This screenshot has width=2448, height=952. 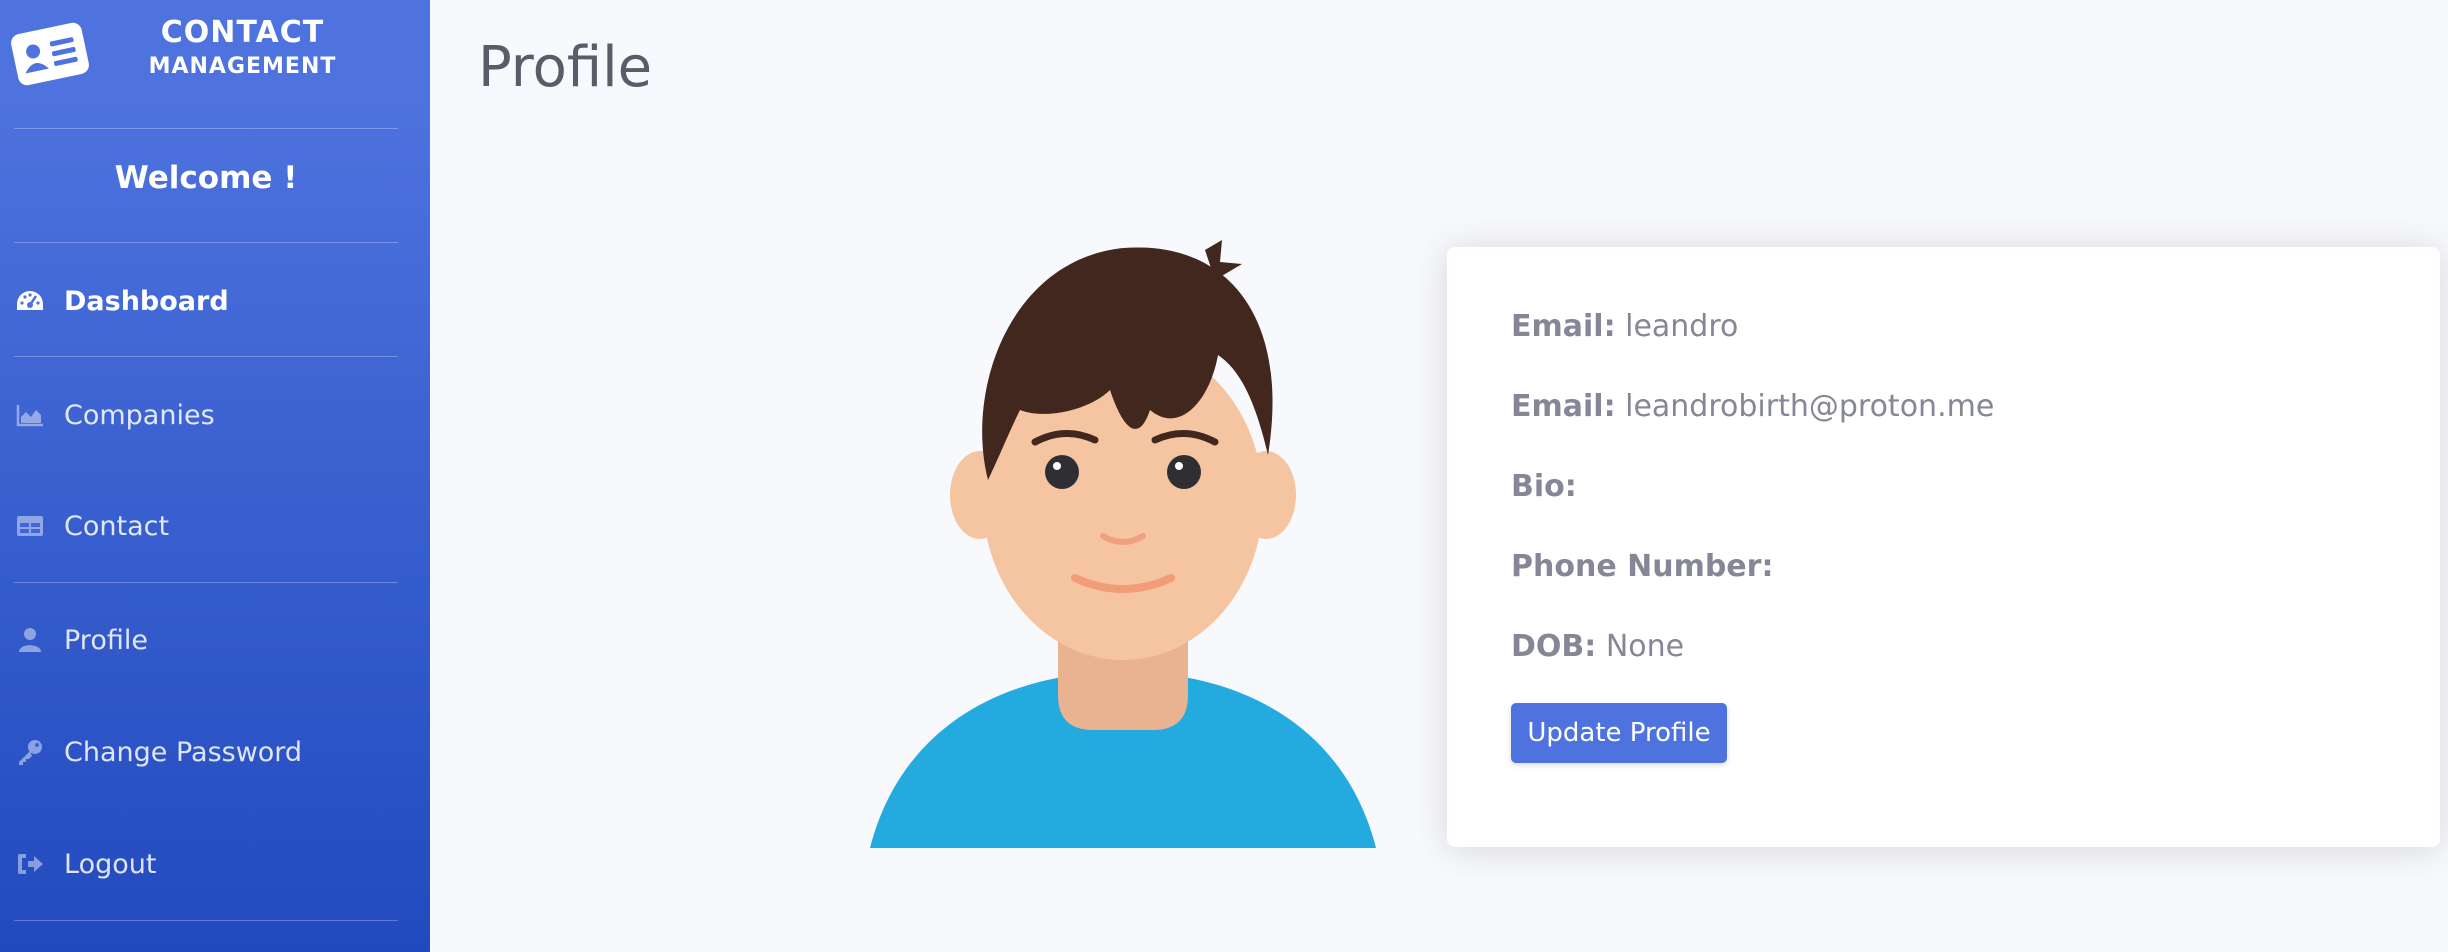 I want to click on brand-title: CONTACT, so click(x=242, y=32).